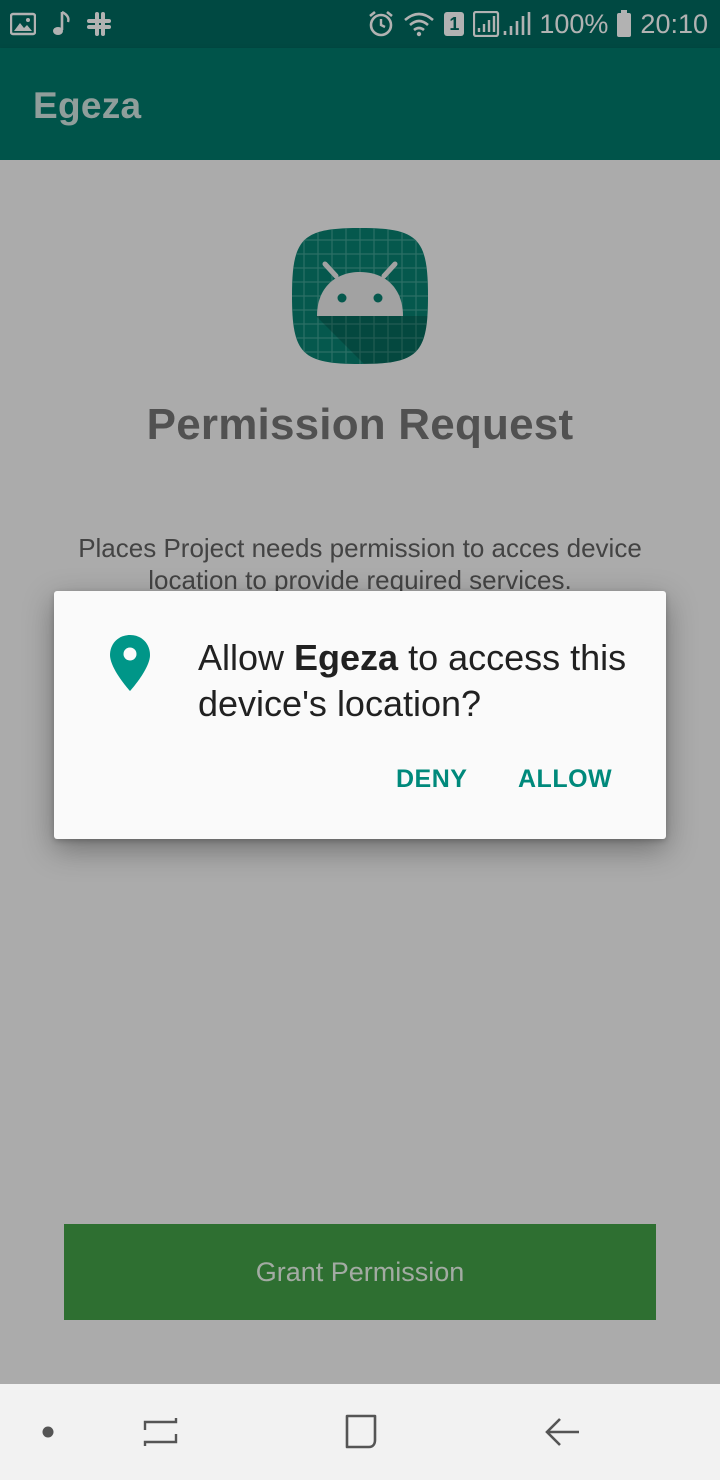 The width and height of the screenshot is (720, 1480). Describe the element at coordinates (346, 657) in the screenshot. I see `dialog-app-name: Egeza` at that location.